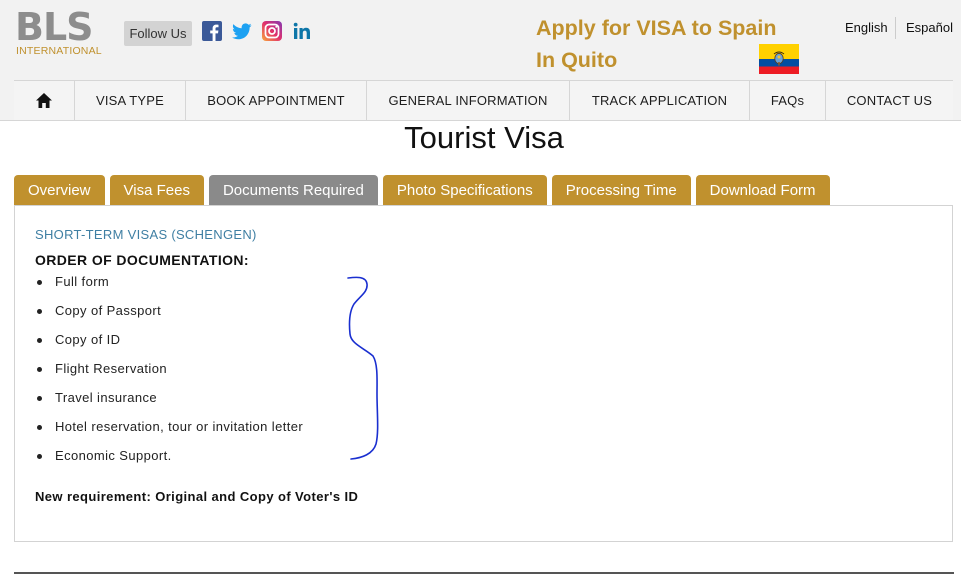 This screenshot has width=961, height=575. I want to click on headline: Apply for VISA to Spain In Quito, so click(656, 44).